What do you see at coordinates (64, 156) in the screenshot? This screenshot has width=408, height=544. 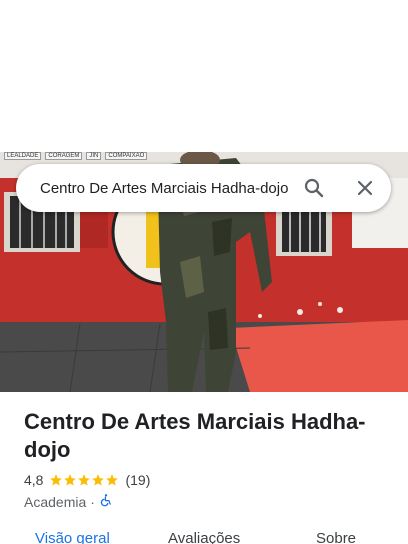 I see `wall-sign: CORAGEM` at bounding box center [64, 156].